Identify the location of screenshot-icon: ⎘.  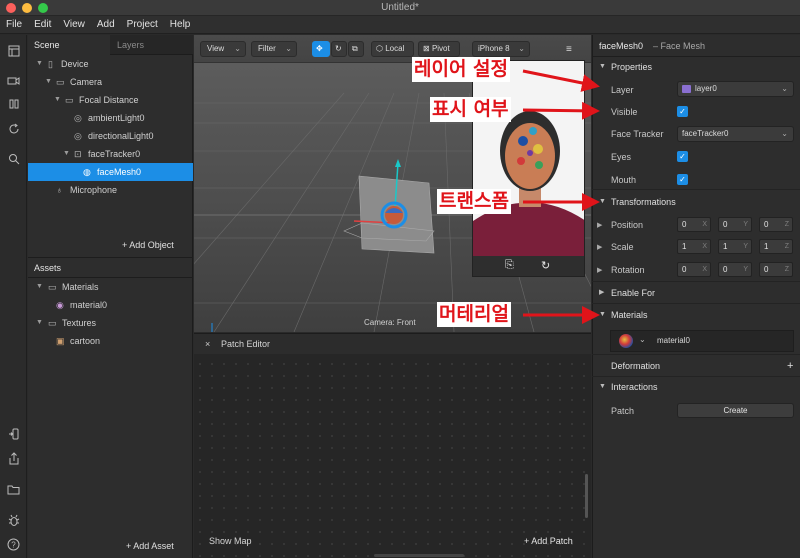
(509, 265).